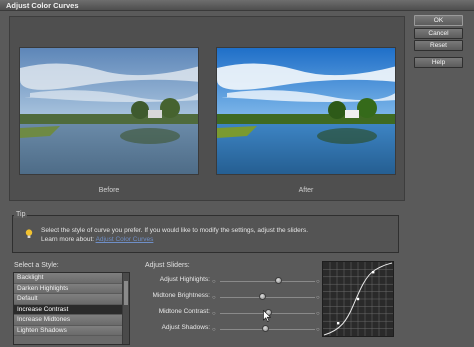 The height and width of the screenshot is (347, 474). I want to click on cancel-button: Cancel, so click(438, 33).